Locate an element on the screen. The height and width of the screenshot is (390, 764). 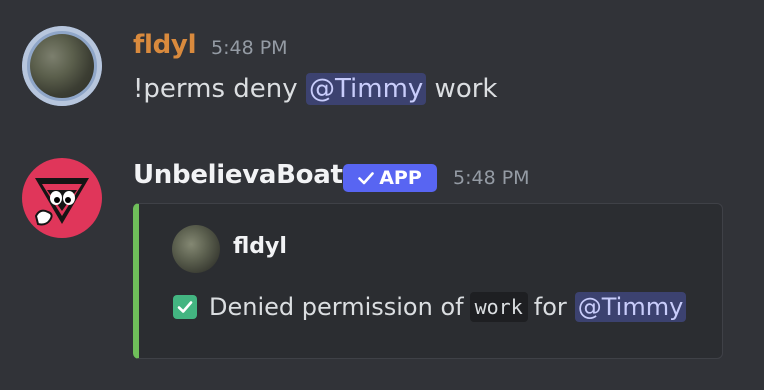
message-text-suffix: work is located at coordinates (462, 89).